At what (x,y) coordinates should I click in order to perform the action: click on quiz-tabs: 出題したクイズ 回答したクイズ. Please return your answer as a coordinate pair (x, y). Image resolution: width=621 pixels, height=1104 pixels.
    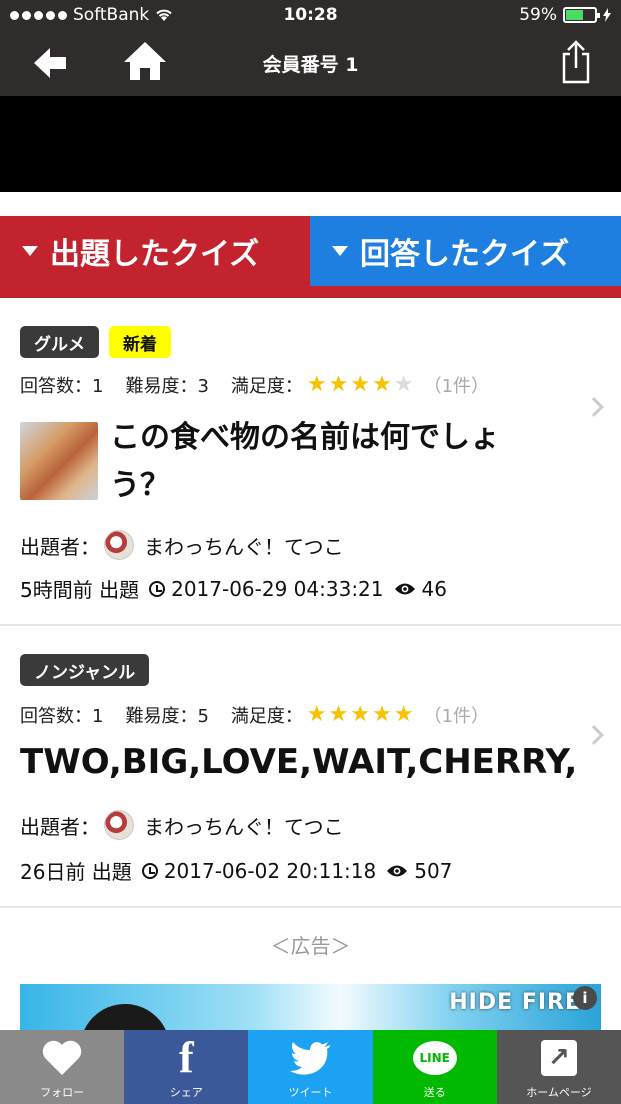
    Looking at the image, I should click on (310, 257).